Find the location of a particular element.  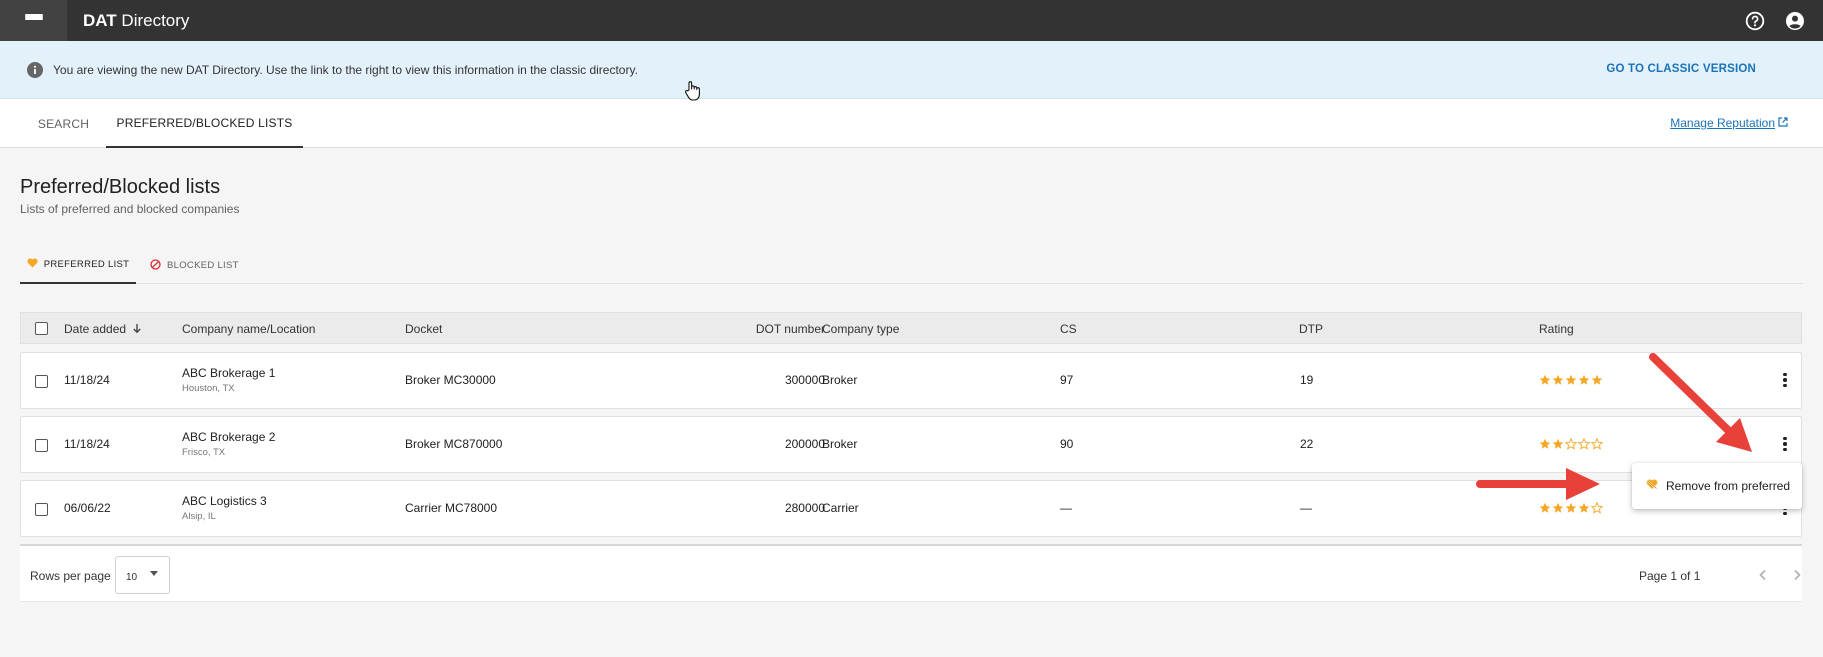

col-docket: Docket is located at coordinates (424, 329).